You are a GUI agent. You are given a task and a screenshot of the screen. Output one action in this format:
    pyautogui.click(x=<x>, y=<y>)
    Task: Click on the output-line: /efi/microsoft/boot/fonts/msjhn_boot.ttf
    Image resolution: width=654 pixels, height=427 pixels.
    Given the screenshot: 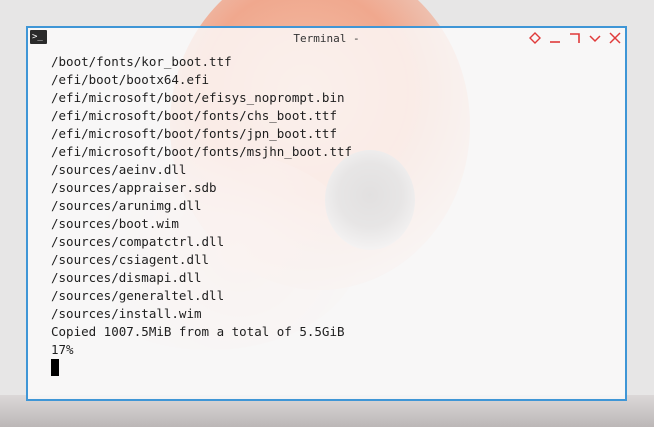 What is the action you would take?
    pyautogui.click(x=202, y=151)
    